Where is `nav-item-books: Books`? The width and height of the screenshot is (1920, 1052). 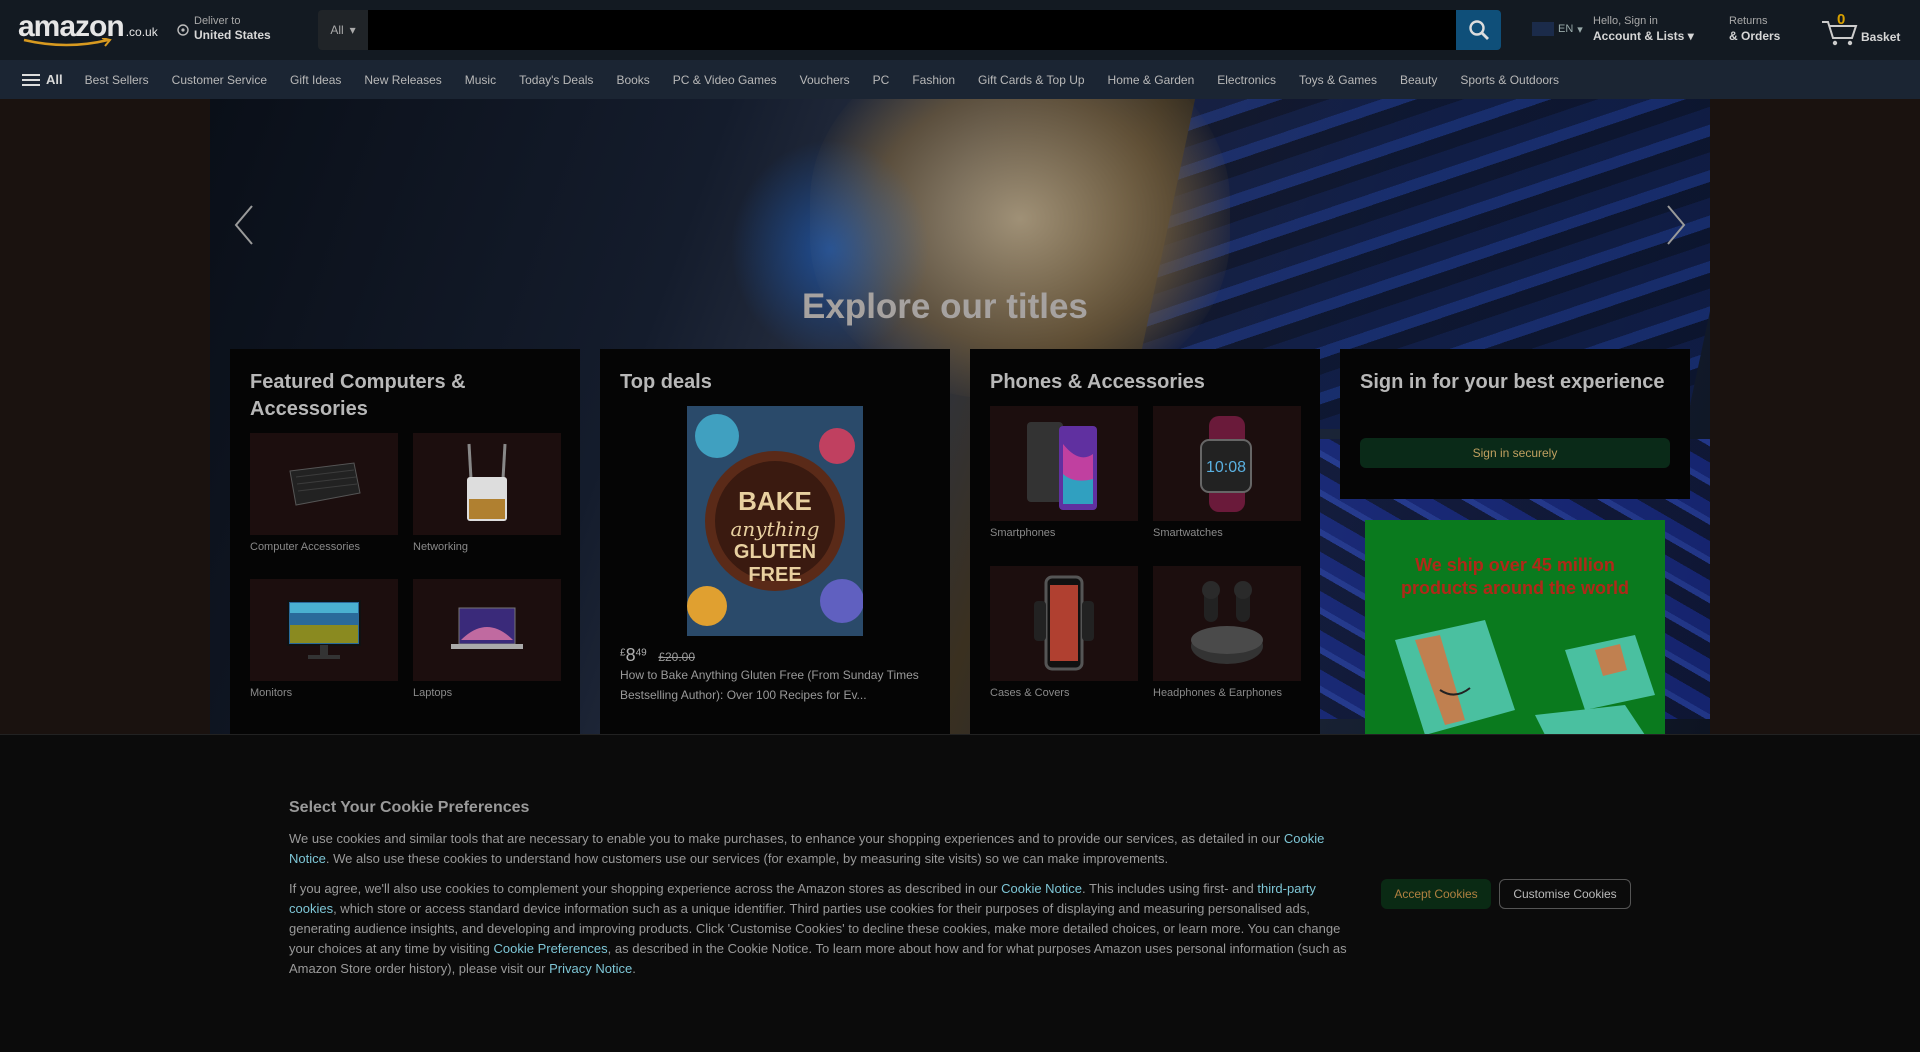
nav-item-books: Books is located at coordinates (632, 80).